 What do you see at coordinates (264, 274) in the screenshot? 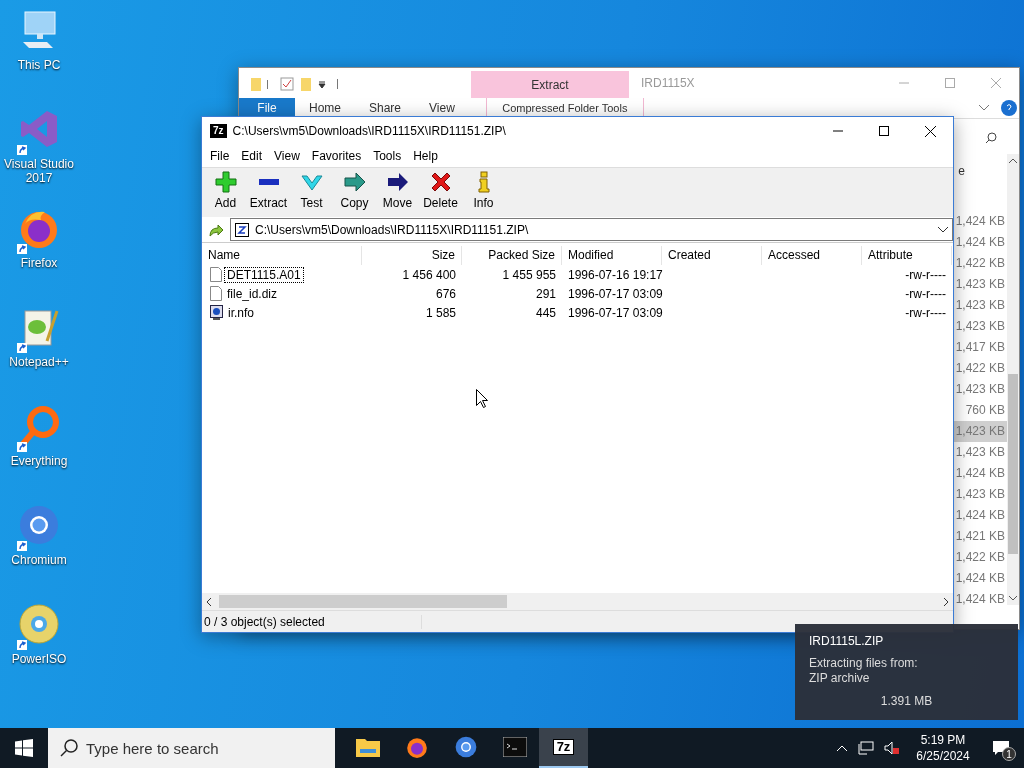
I see `file-name: DET1115.A01` at bounding box center [264, 274].